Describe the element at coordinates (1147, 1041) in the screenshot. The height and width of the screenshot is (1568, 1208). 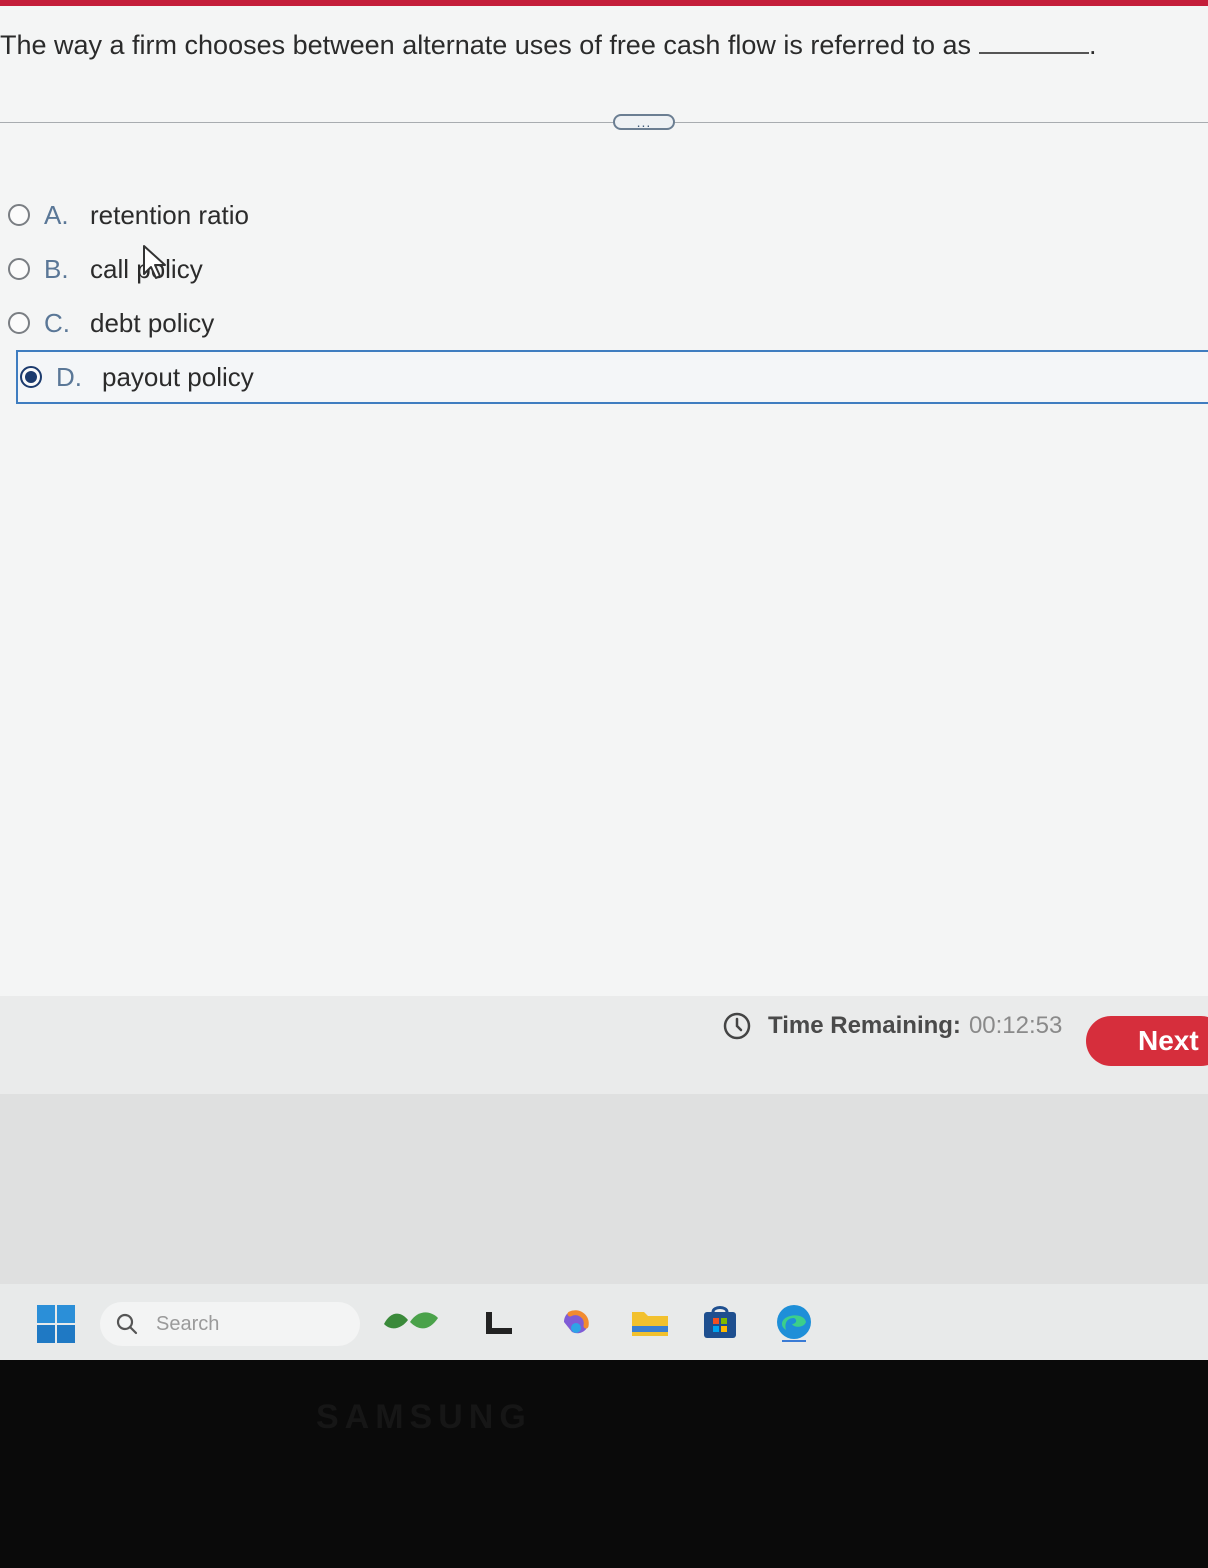
I see `next-button: Next` at that location.